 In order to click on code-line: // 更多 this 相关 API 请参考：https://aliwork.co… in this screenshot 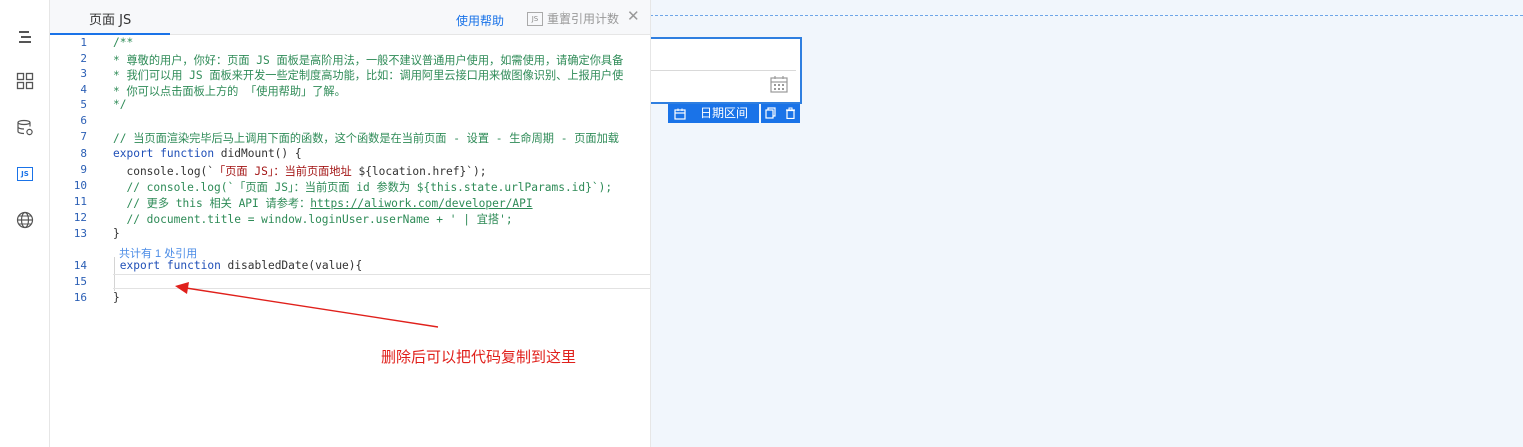, I will do `click(322, 203)`.